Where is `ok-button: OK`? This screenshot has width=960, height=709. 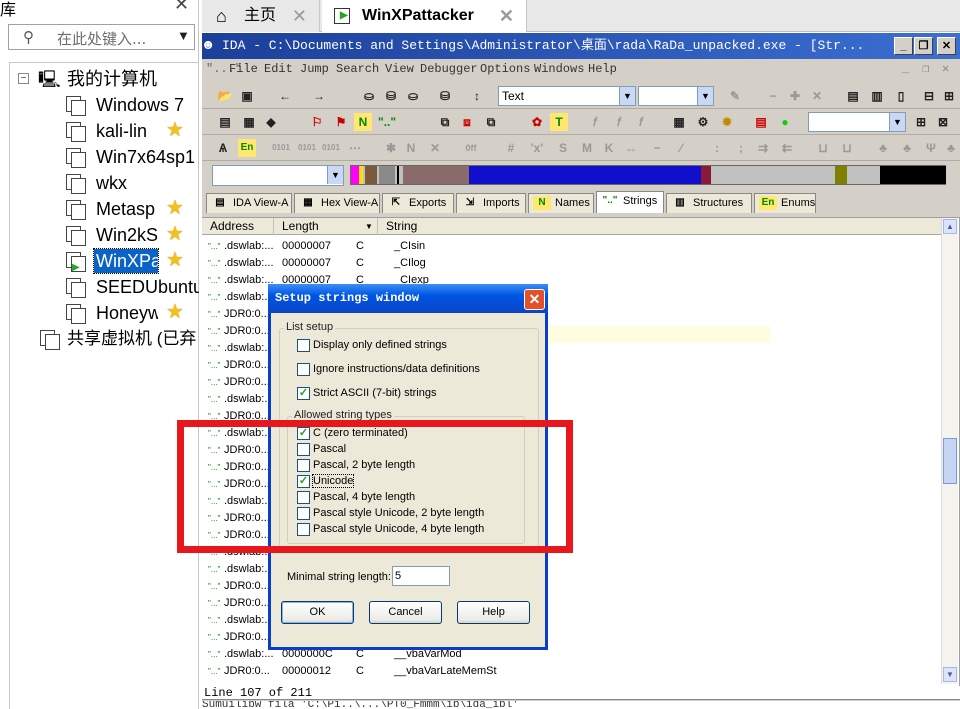 ok-button: OK is located at coordinates (317, 612).